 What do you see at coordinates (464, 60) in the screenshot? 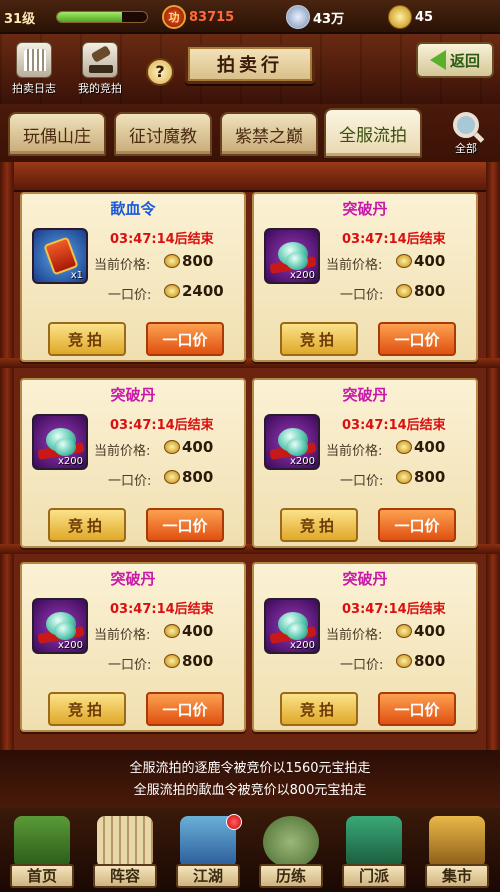
I see `back-label: 返回` at bounding box center [464, 60].